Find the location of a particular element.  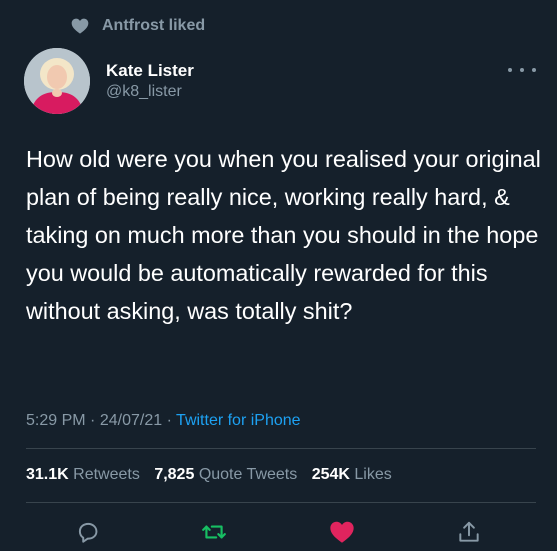

like-button is located at coordinates (342, 532).